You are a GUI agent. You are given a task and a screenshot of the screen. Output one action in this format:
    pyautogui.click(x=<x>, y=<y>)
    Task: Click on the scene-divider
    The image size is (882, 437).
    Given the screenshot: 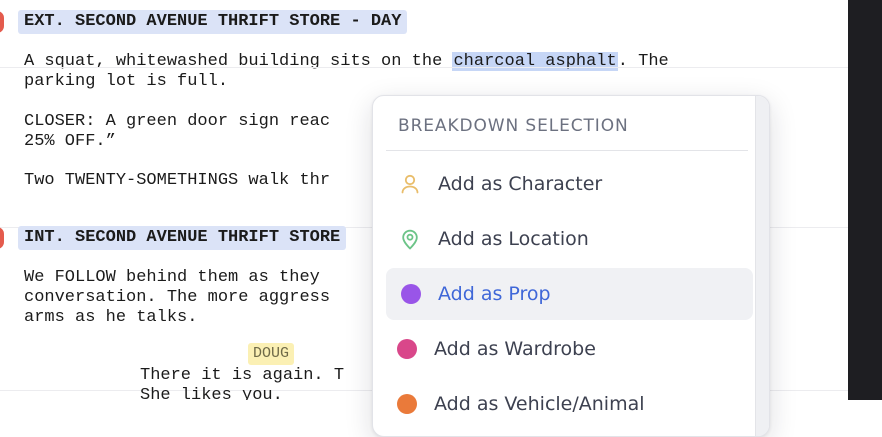 What is the action you would take?
    pyautogui.click(x=424, y=67)
    